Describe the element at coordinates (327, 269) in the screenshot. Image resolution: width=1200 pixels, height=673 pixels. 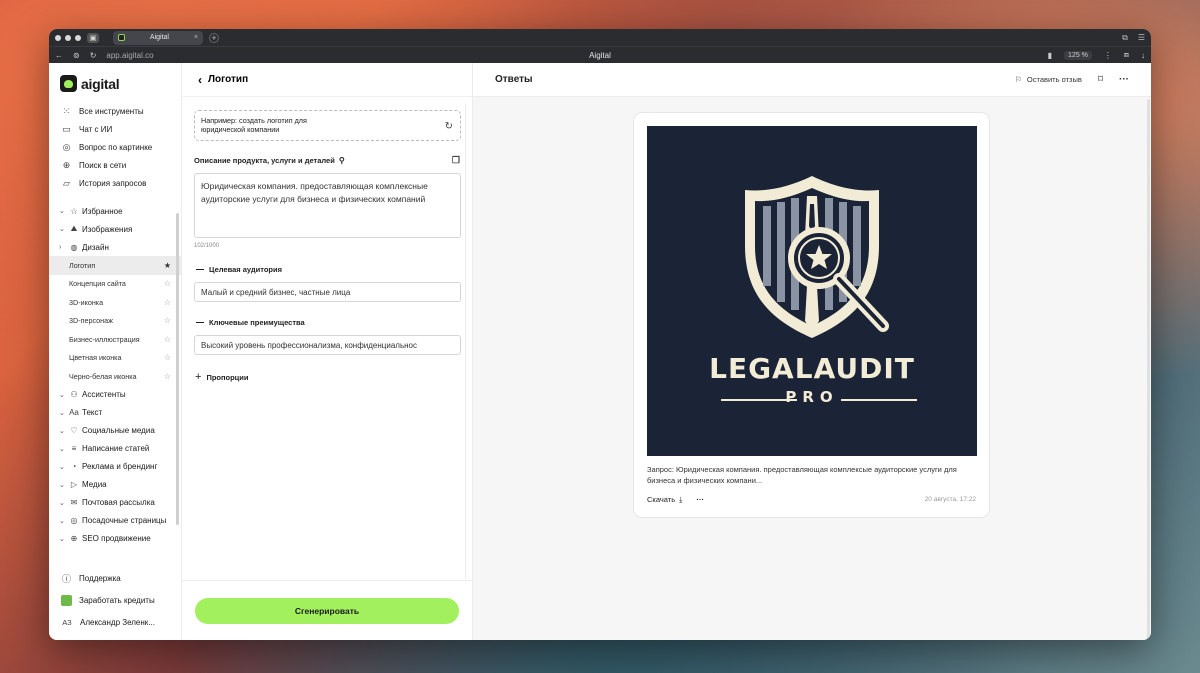
I see `audience-toggle: Целевая аудитория` at that location.